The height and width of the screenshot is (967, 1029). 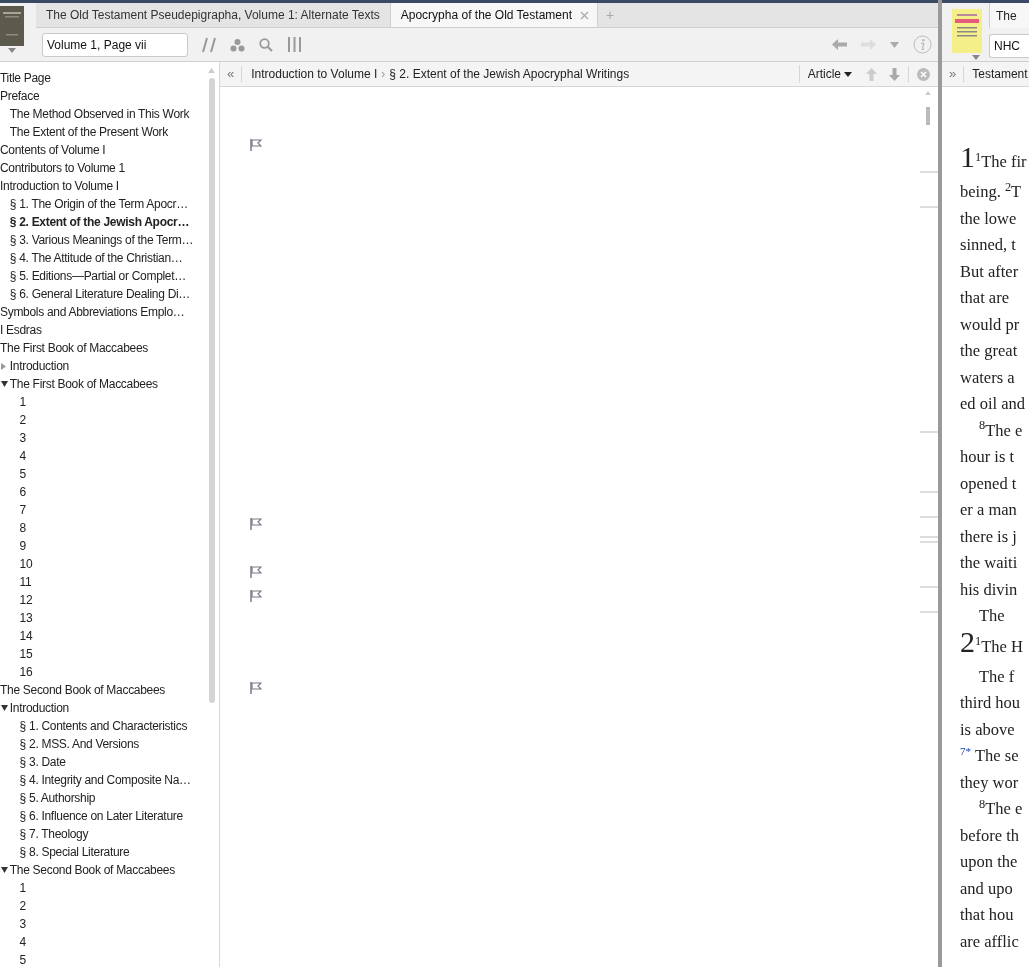 I want to click on text-line: sinned, t, so click(x=988, y=244).